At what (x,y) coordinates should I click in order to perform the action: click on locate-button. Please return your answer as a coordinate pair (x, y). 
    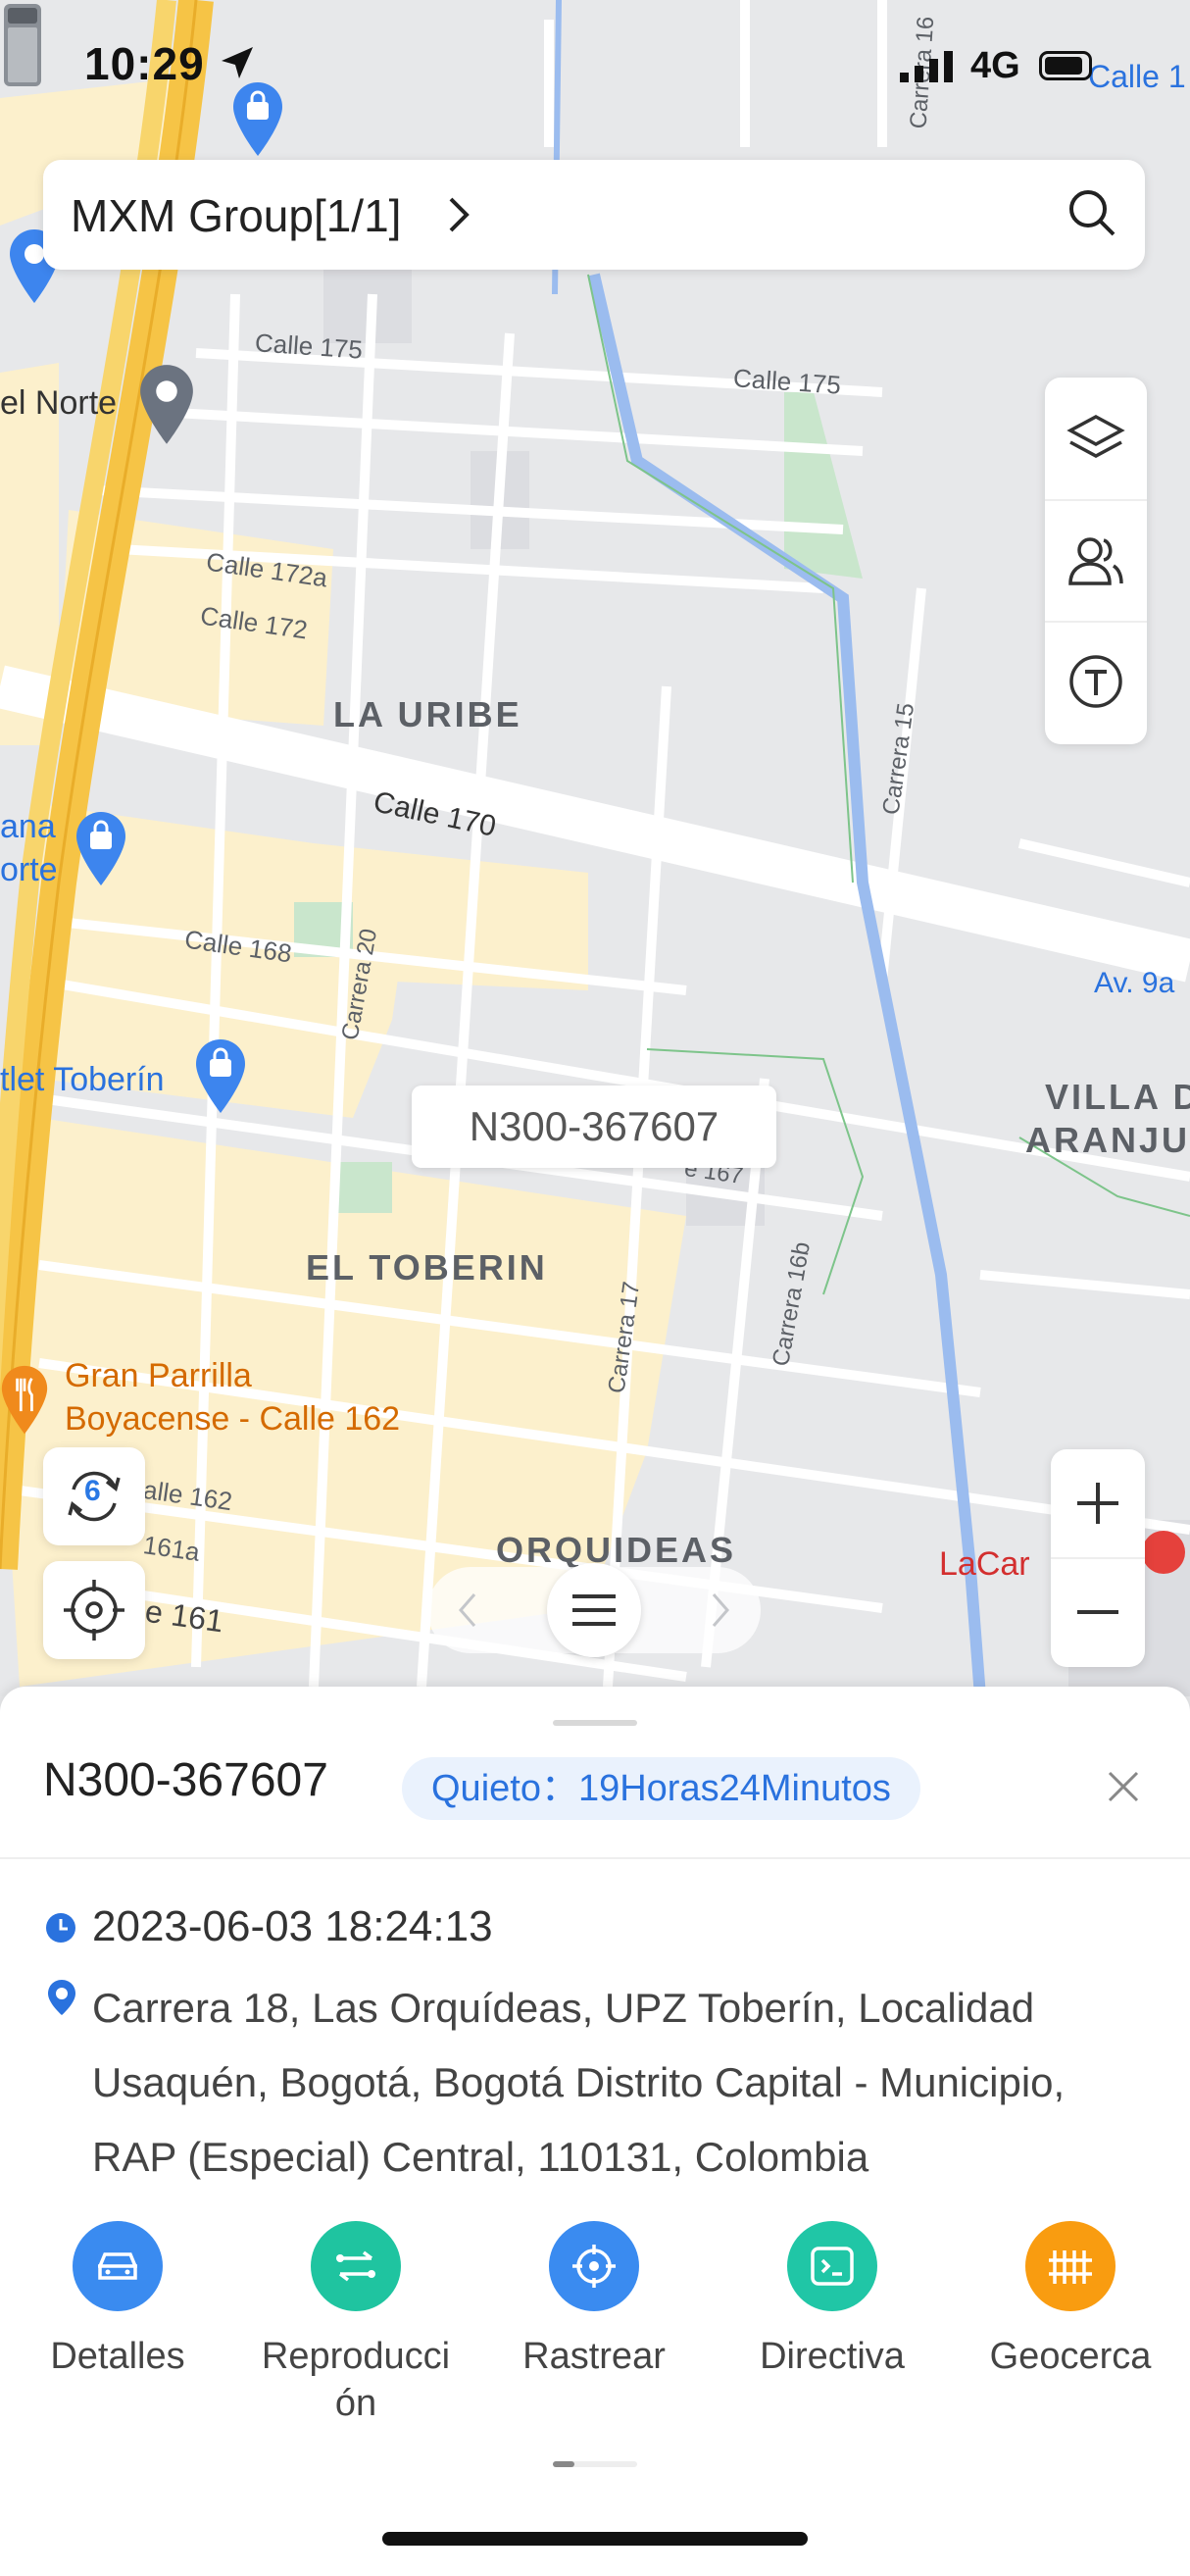
    Looking at the image, I should click on (94, 1610).